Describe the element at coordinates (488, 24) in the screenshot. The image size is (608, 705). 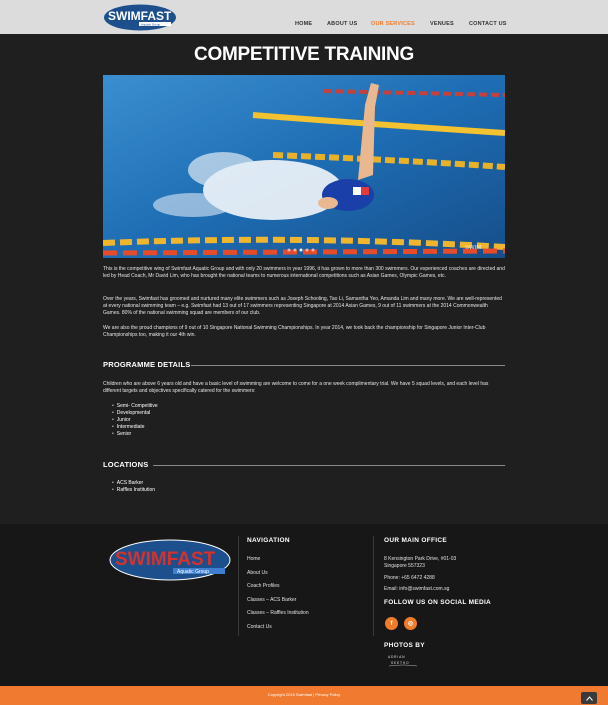
I see `nav-contact-us: CONTACT US` at that location.